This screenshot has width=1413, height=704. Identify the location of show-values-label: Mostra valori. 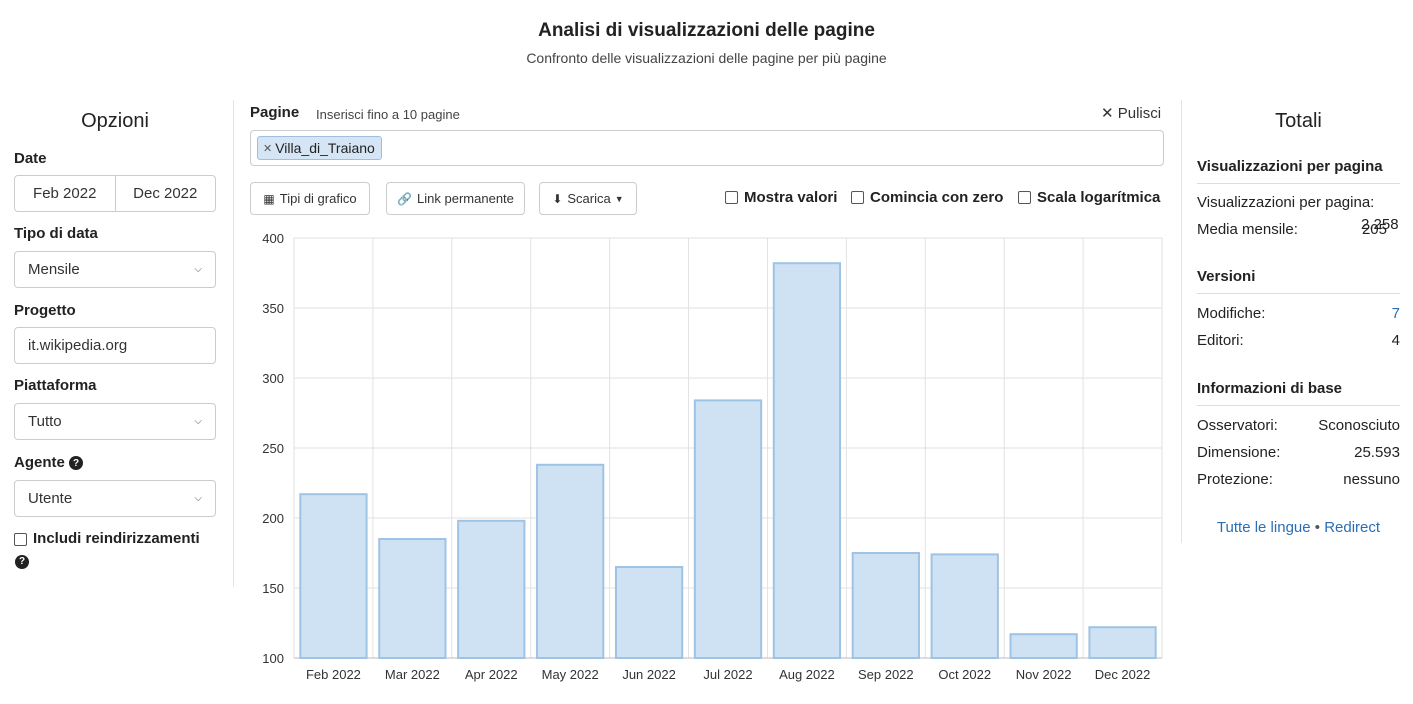
(791, 197).